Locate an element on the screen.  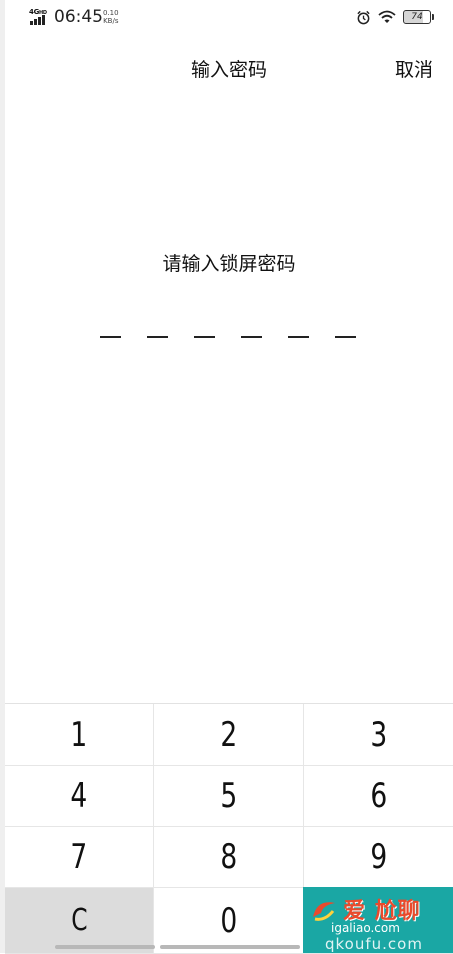
battery-icon: 74 is located at coordinates (418, 17).